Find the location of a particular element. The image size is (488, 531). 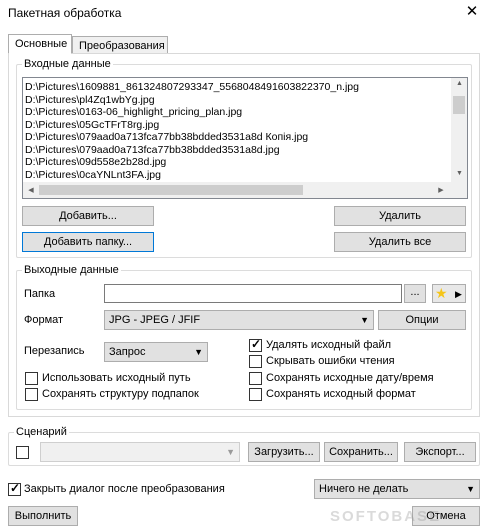

close-icon: ✕ is located at coordinates (472, 12).